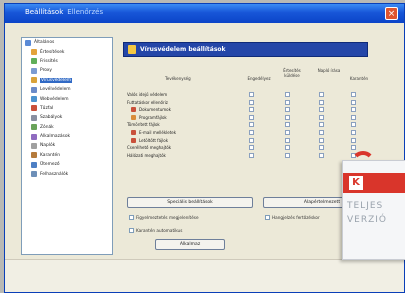  I want to click on firewall-icon, so click(34, 108).